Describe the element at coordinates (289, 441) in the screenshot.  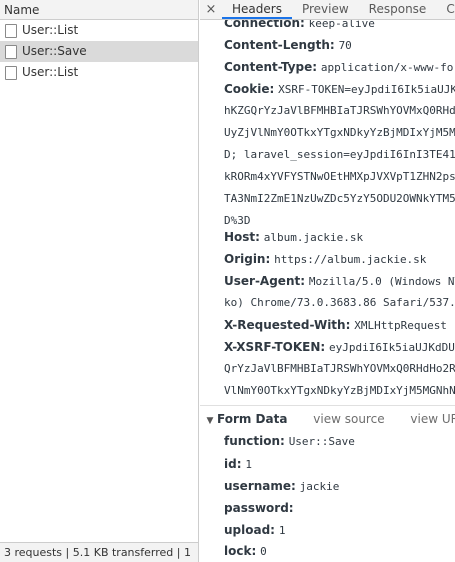
I see `form-field-function: function: User::Save` at that location.